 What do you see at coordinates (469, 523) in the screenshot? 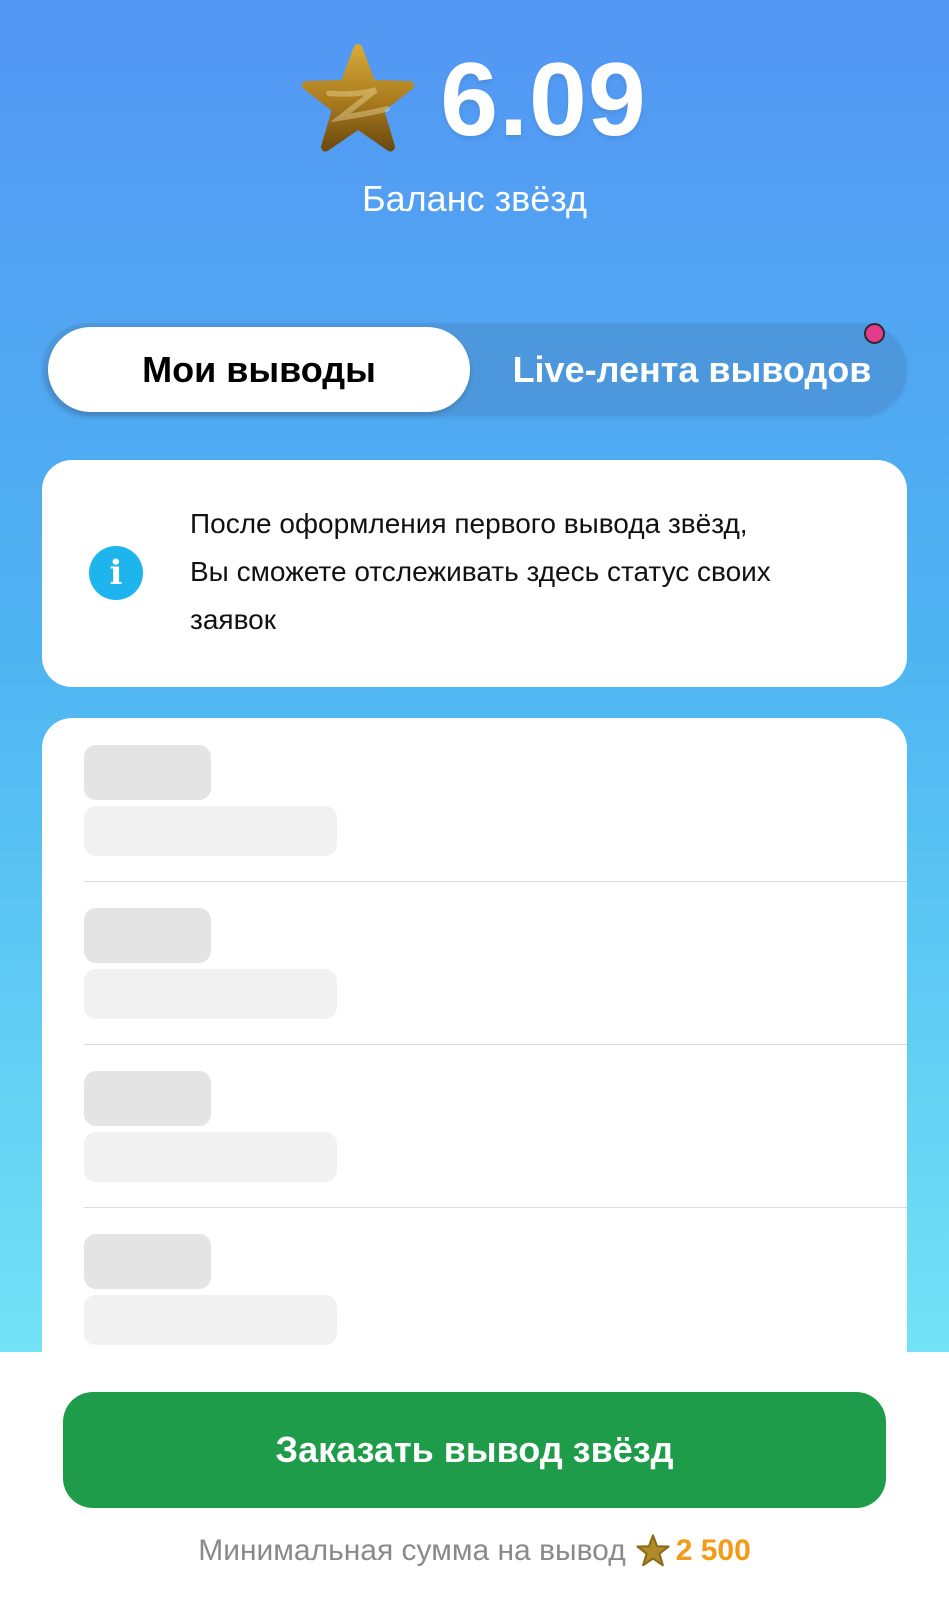
I see `info-line: После оформления первого вывода звёзд,` at bounding box center [469, 523].